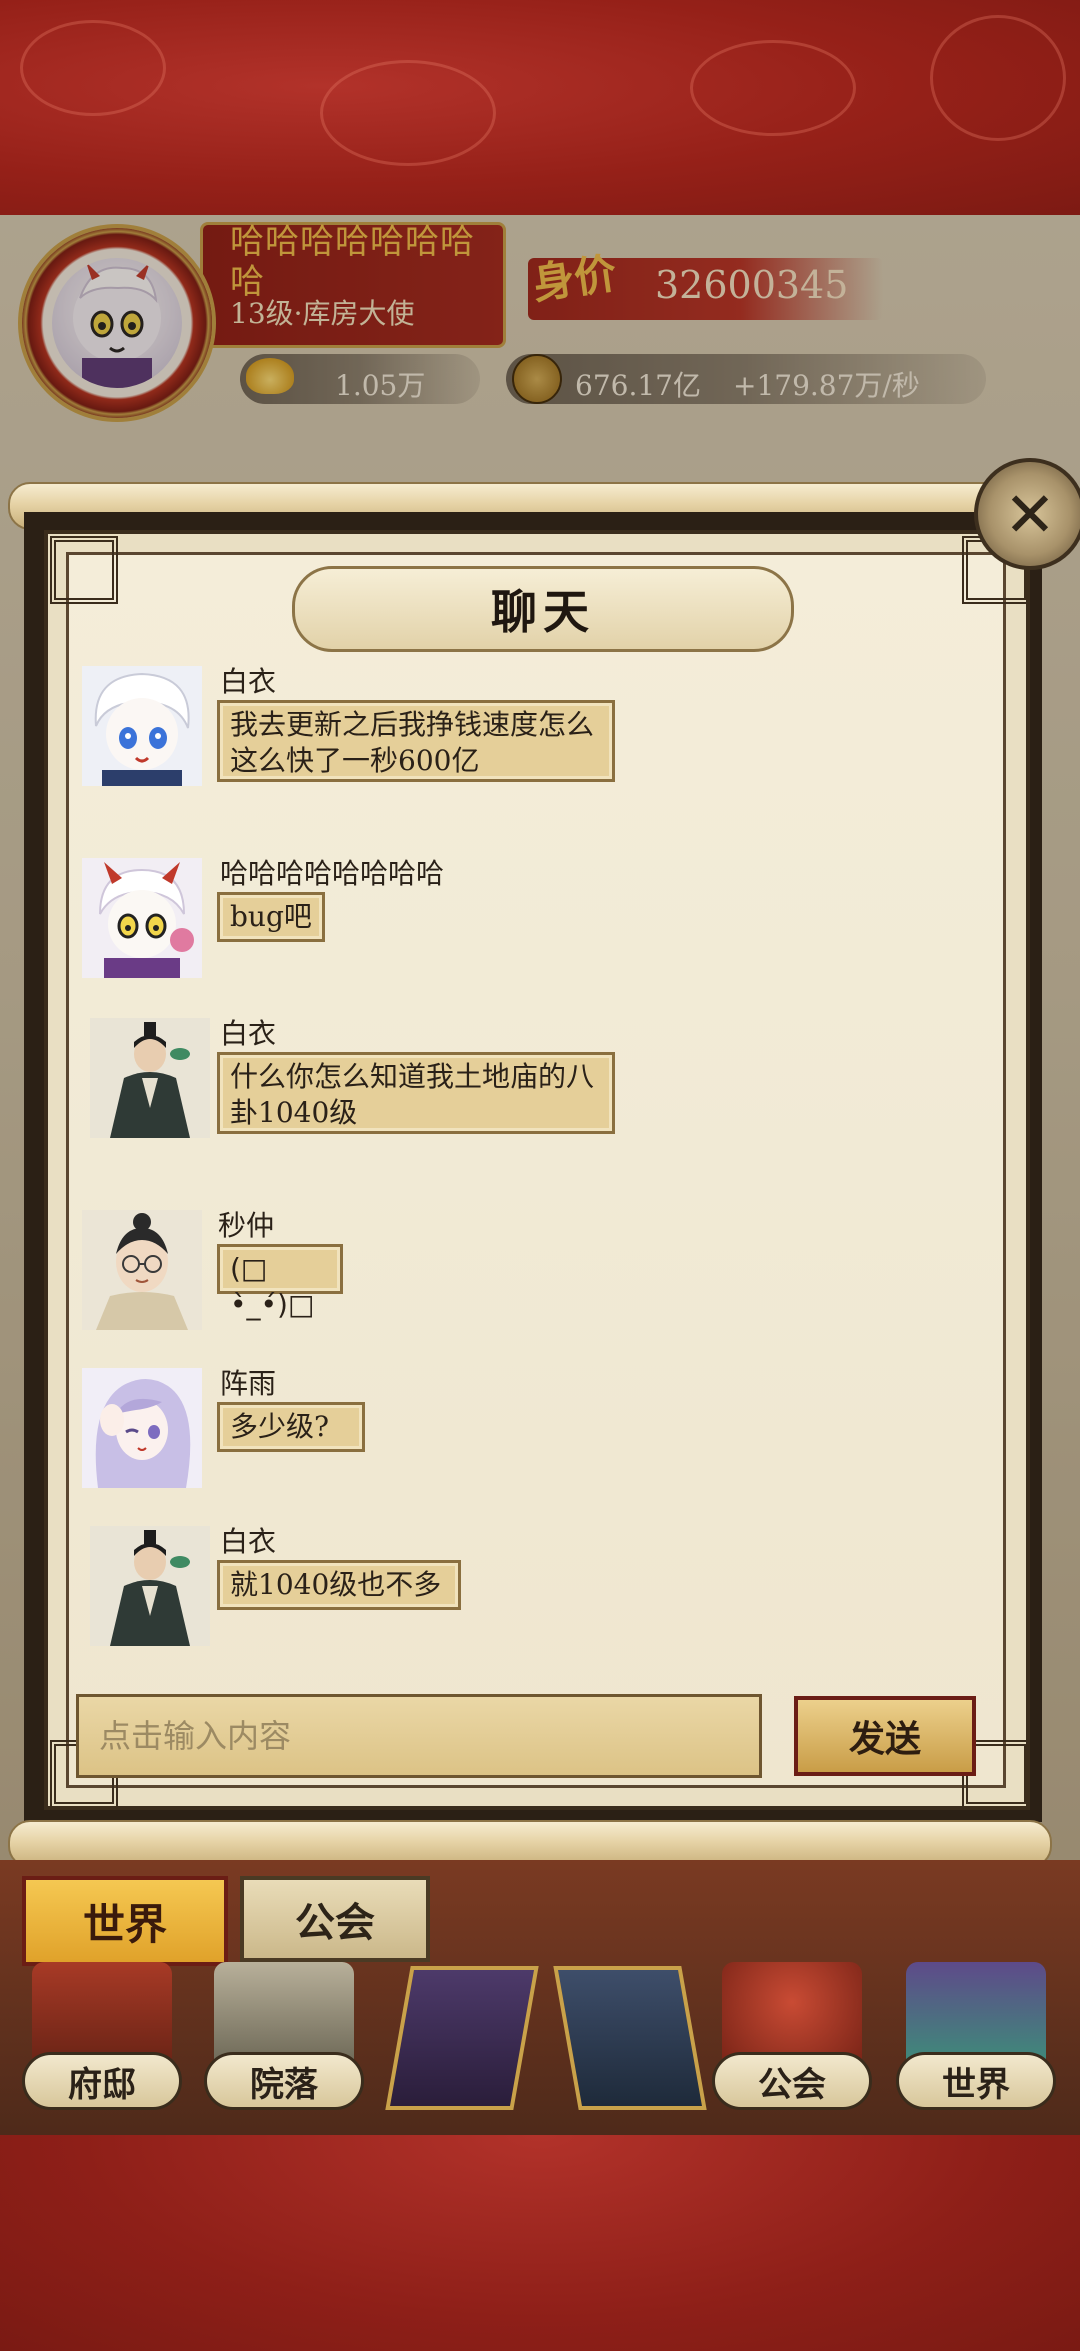 The image size is (1080, 2351). Describe the element at coordinates (335, 1919) in the screenshot. I see `tab-guild: 公会` at that location.